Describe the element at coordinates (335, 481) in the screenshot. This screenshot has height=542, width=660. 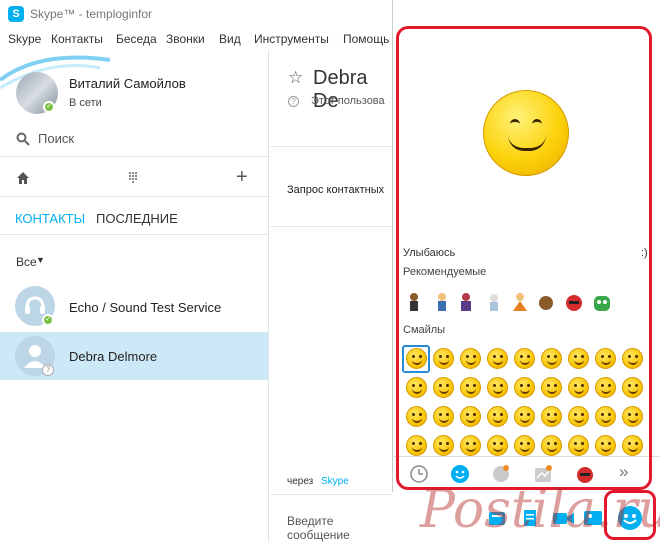
I see `skype-link: Skype` at that location.